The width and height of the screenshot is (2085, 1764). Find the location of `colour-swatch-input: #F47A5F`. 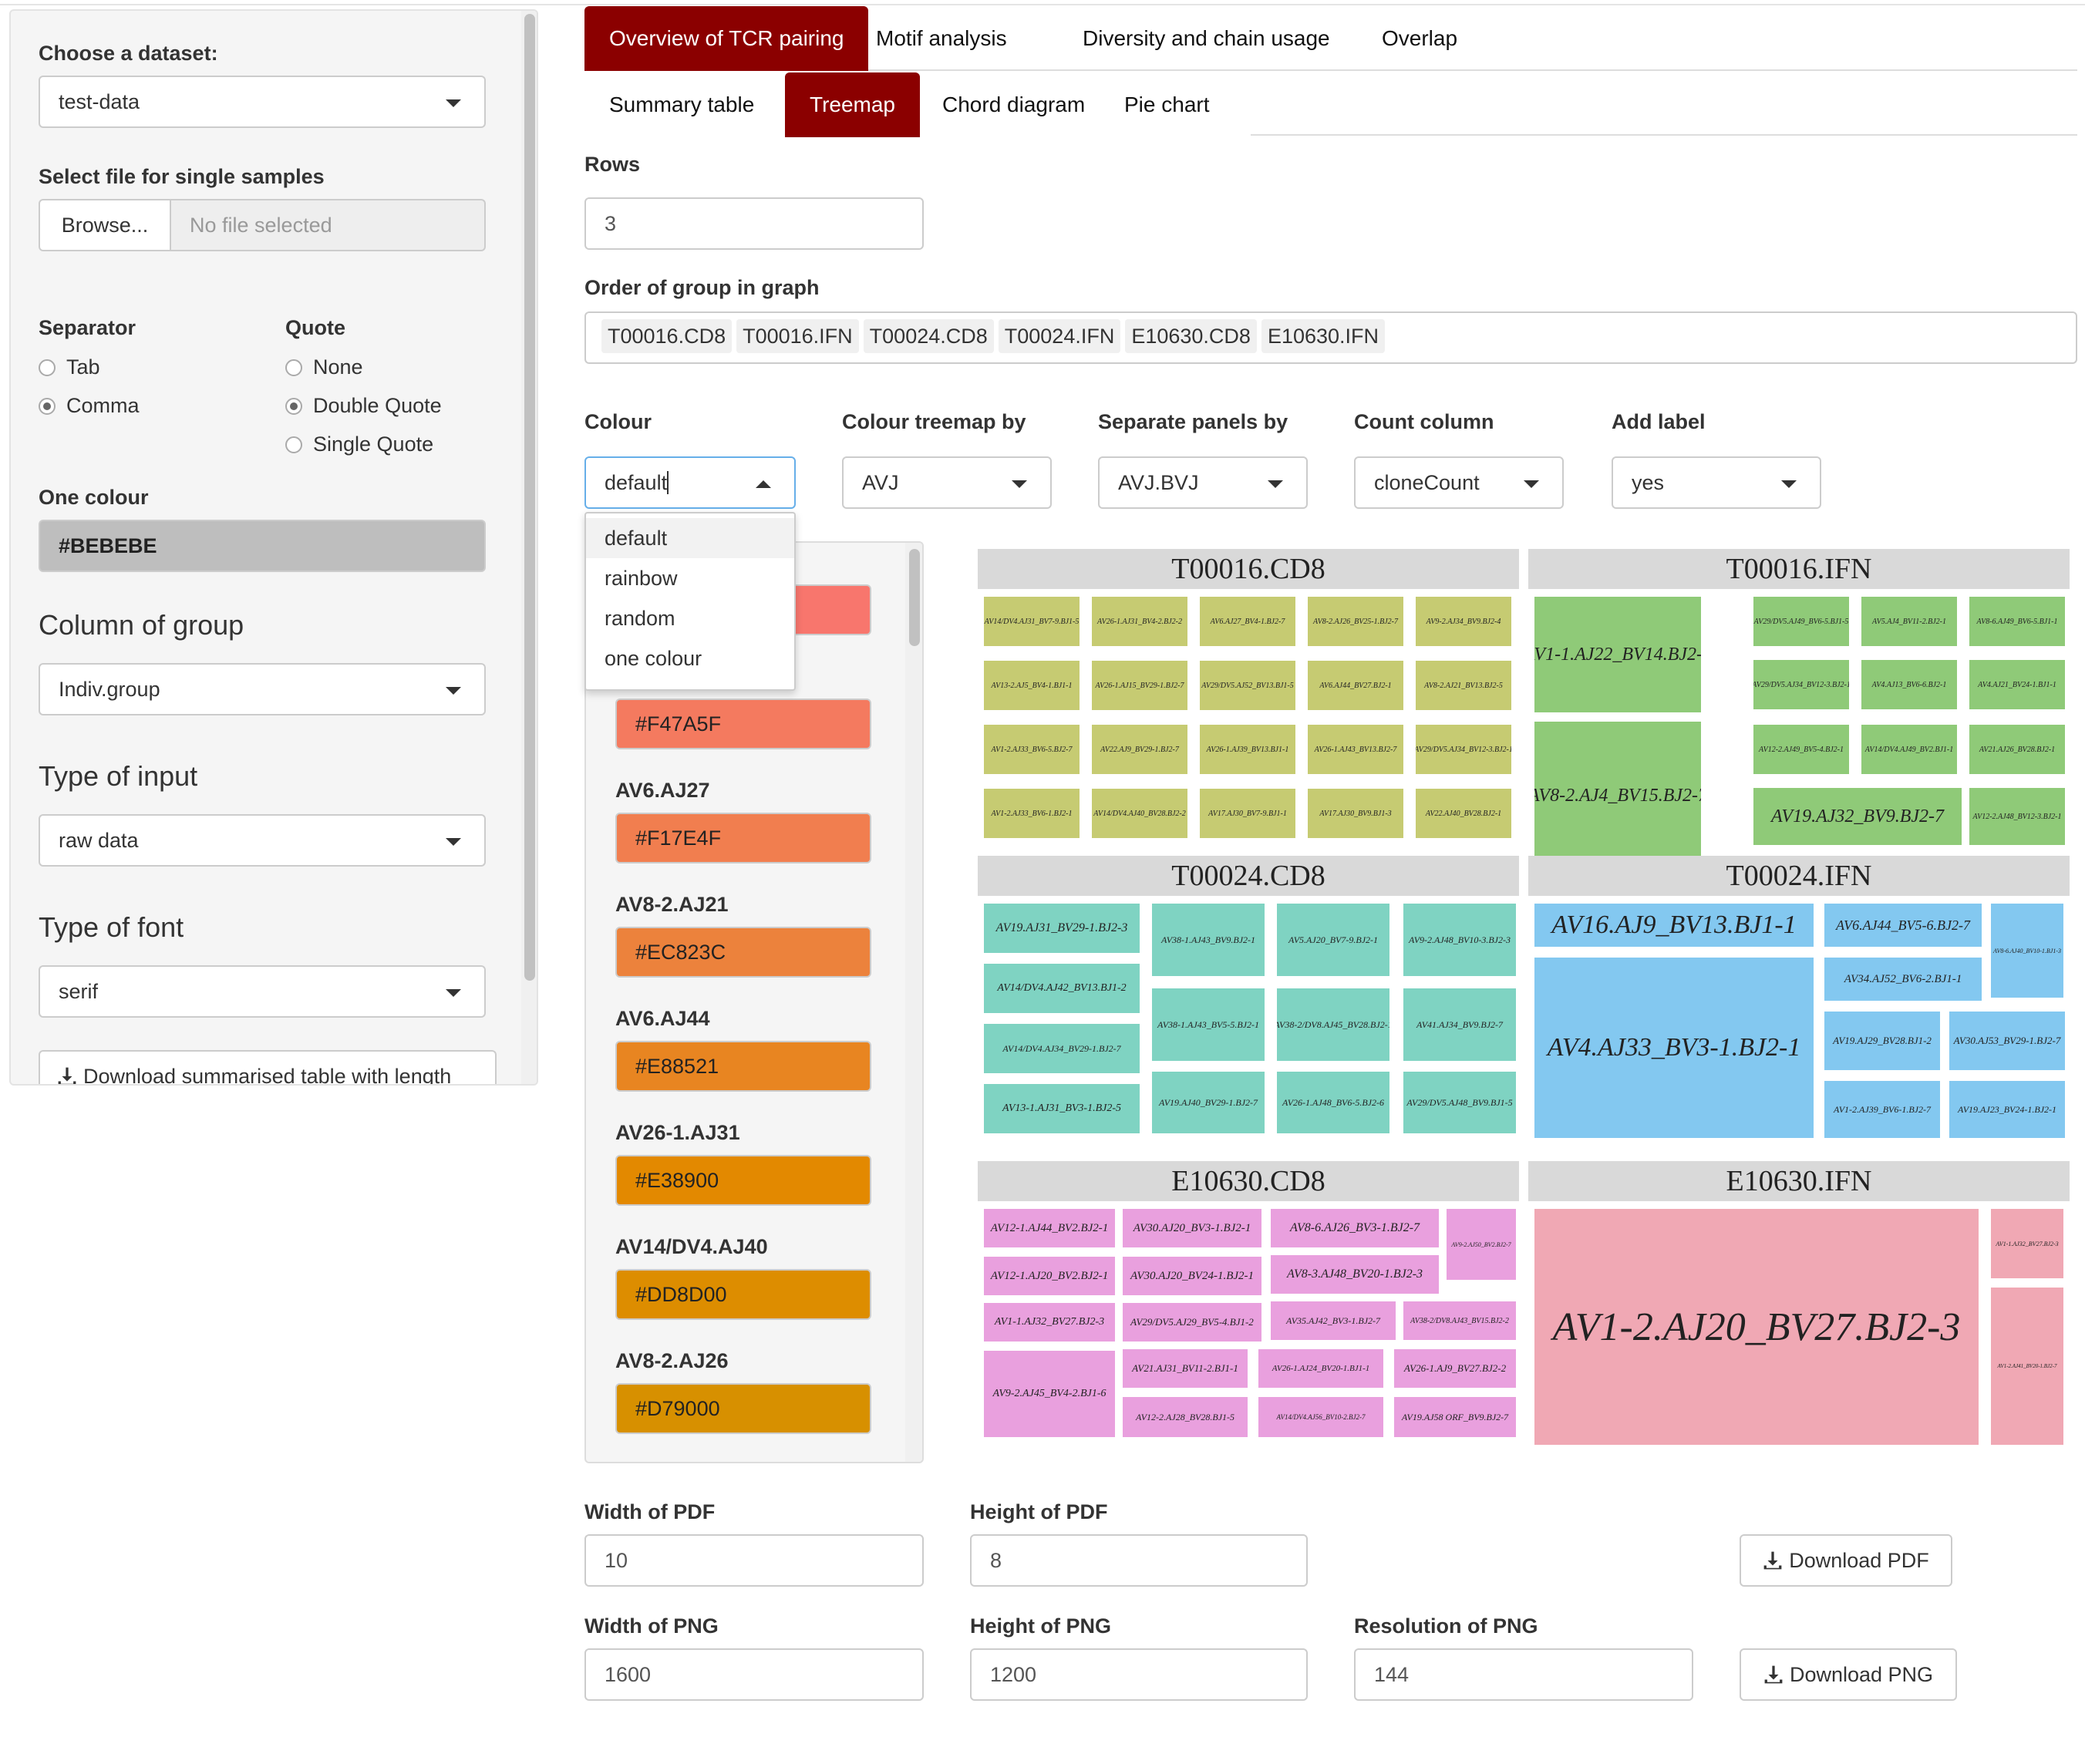

colour-swatch-input: #F47A5F is located at coordinates (743, 724).